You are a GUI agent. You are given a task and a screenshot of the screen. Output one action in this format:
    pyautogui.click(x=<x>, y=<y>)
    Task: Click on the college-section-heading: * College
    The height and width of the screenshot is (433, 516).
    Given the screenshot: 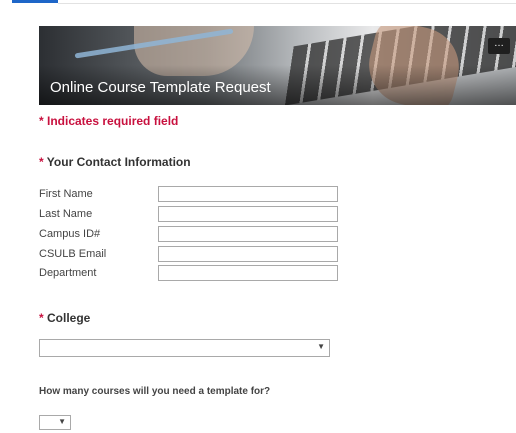 What is the action you would take?
    pyautogui.click(x=64, y=318)
    